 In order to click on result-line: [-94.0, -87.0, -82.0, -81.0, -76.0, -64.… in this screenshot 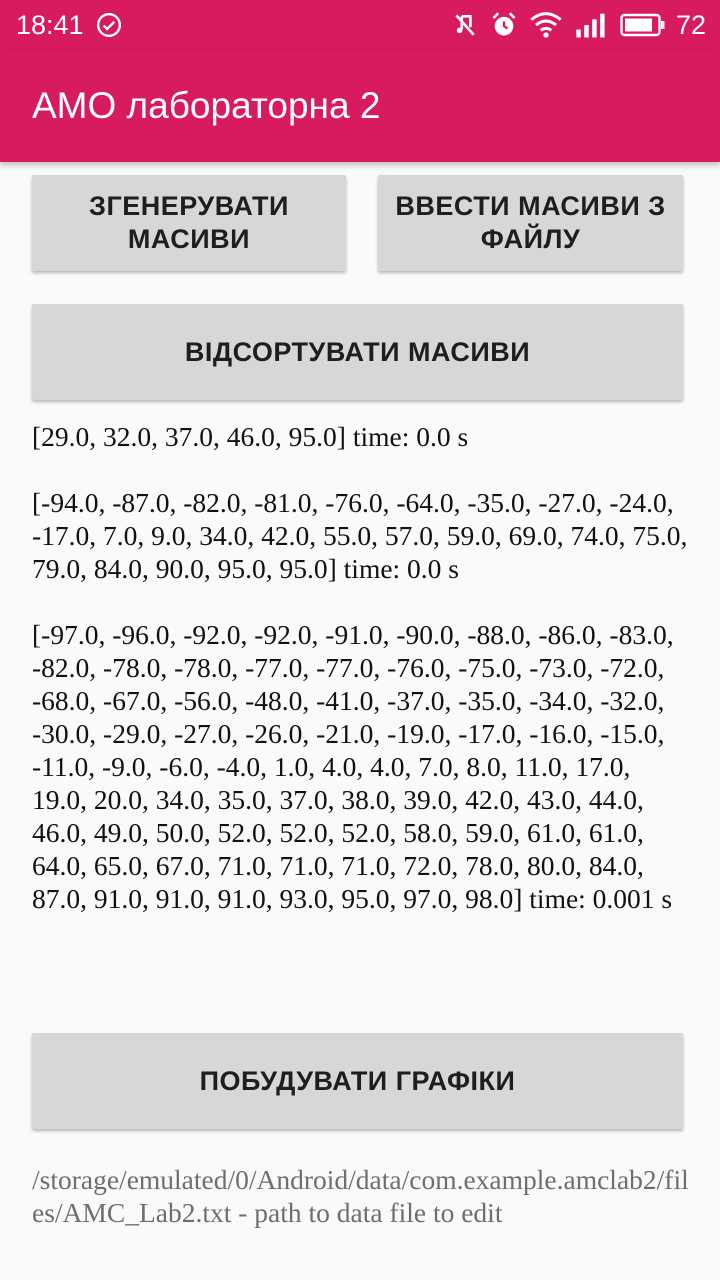, I will do `click(360, 535)`.